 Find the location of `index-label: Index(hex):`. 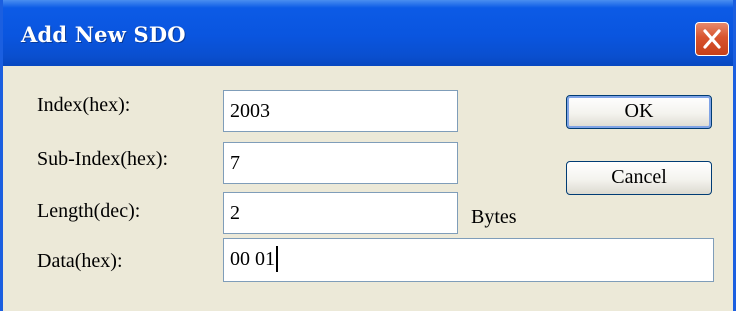

index-label: Index(hex): is located at coordinates (84, 105).